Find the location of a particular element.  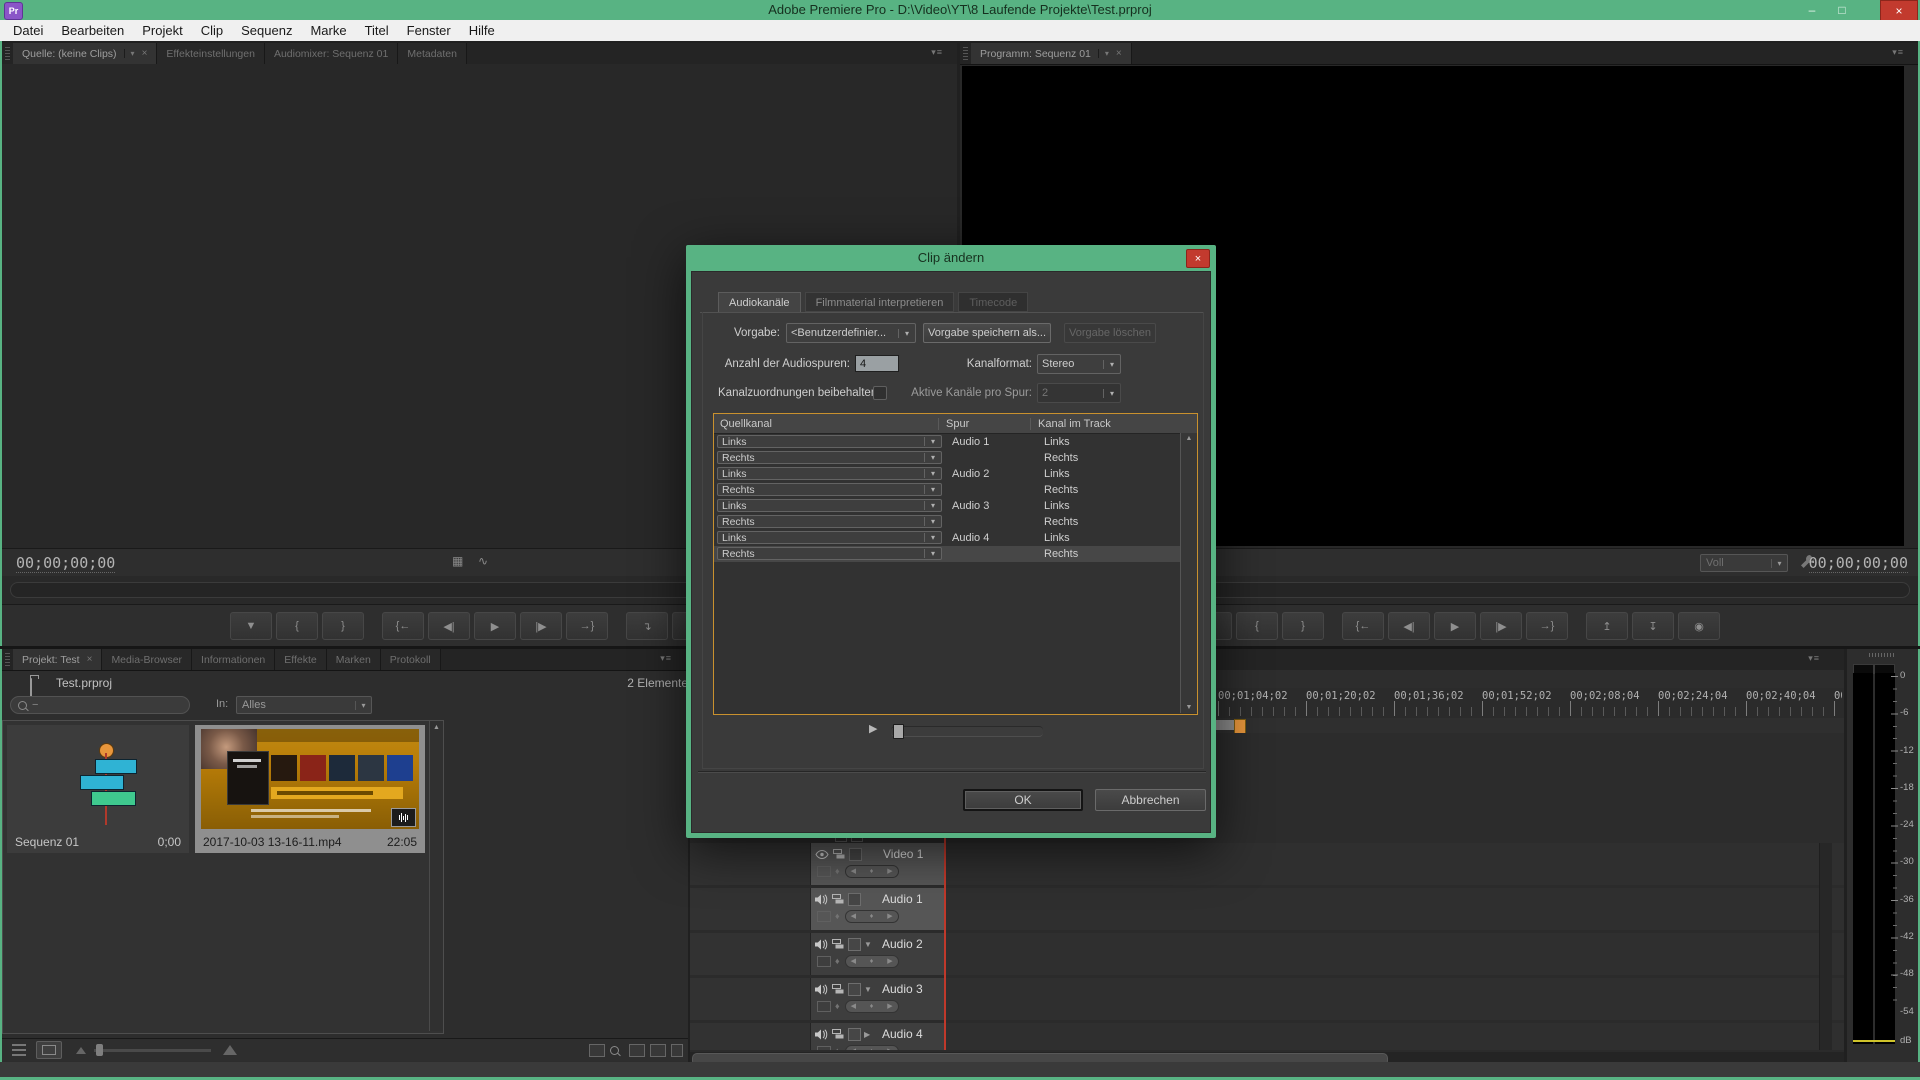

track-name: Audio 1 is located at coordinates (902, 899).